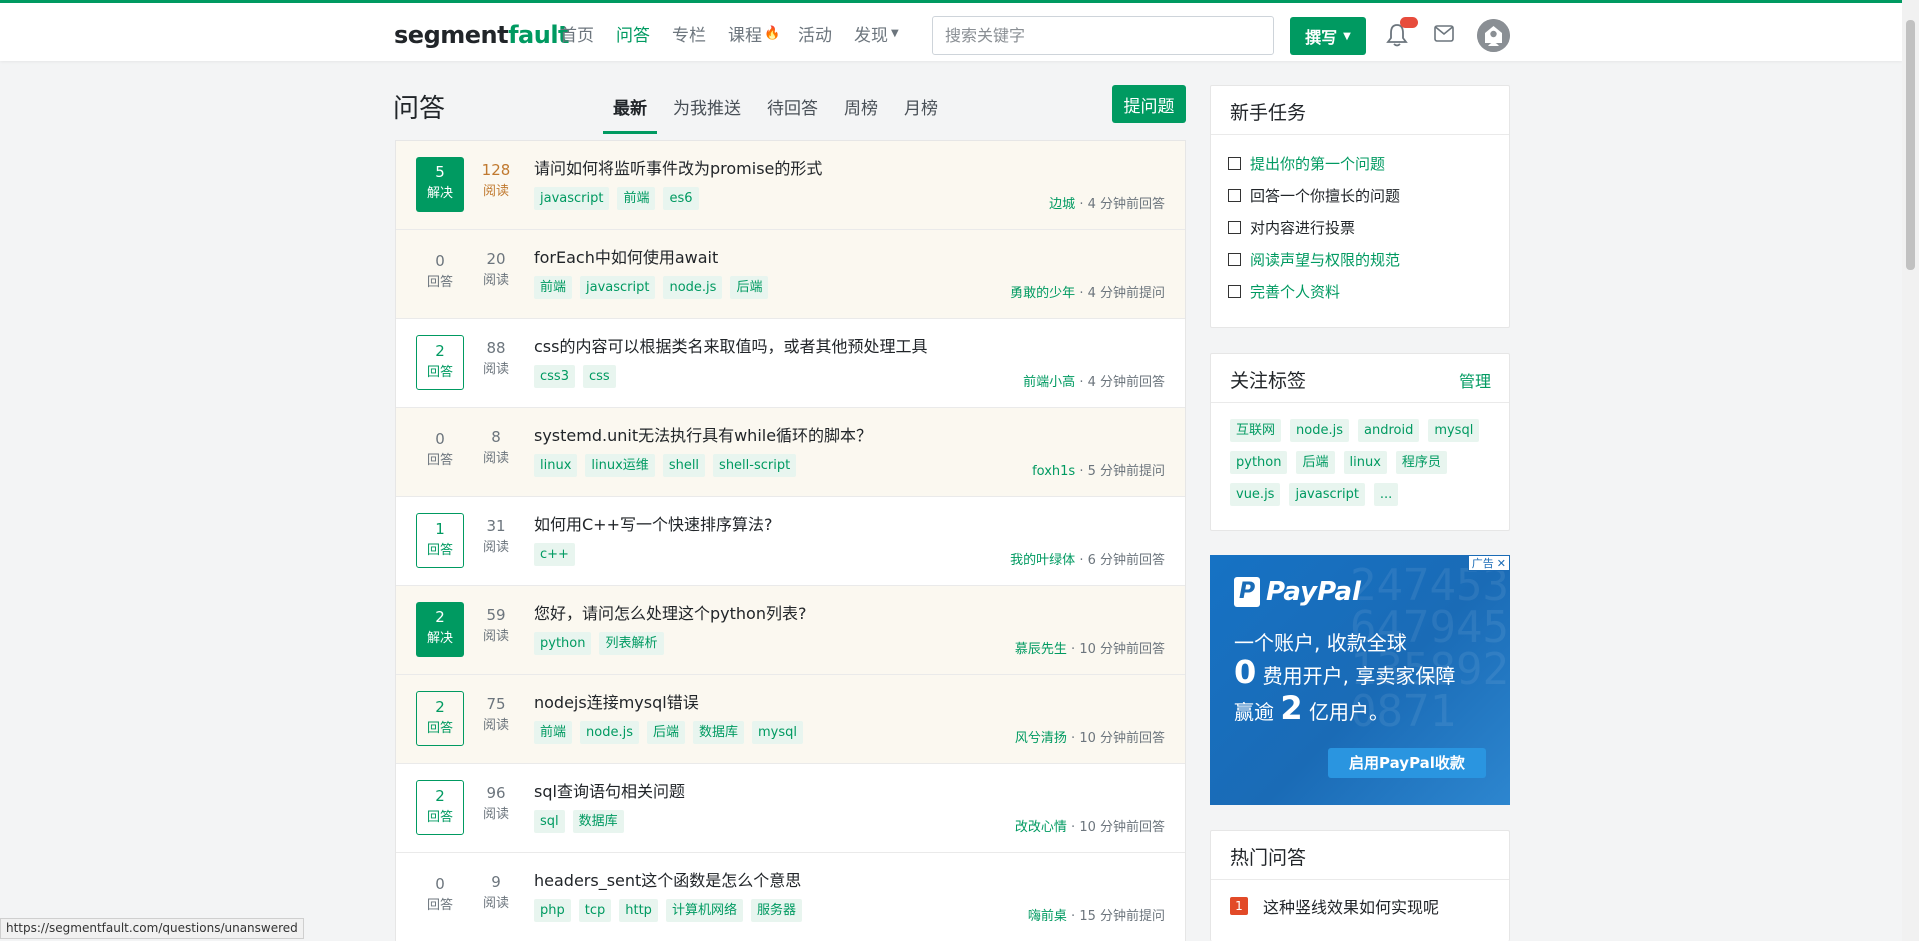  Describe the element at coordinates (633, 33) in the screenshot. I see `nav-questions: 问答` at that location.